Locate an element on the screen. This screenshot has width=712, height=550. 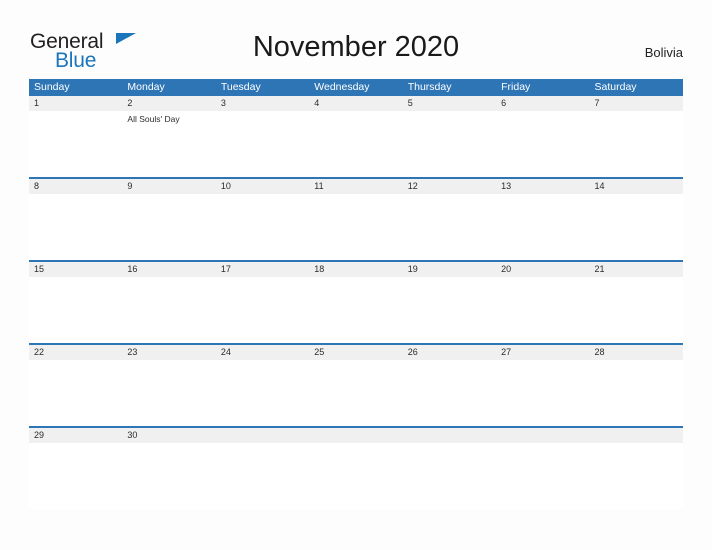
day-number: 18 is located at coordinates (355, 269).